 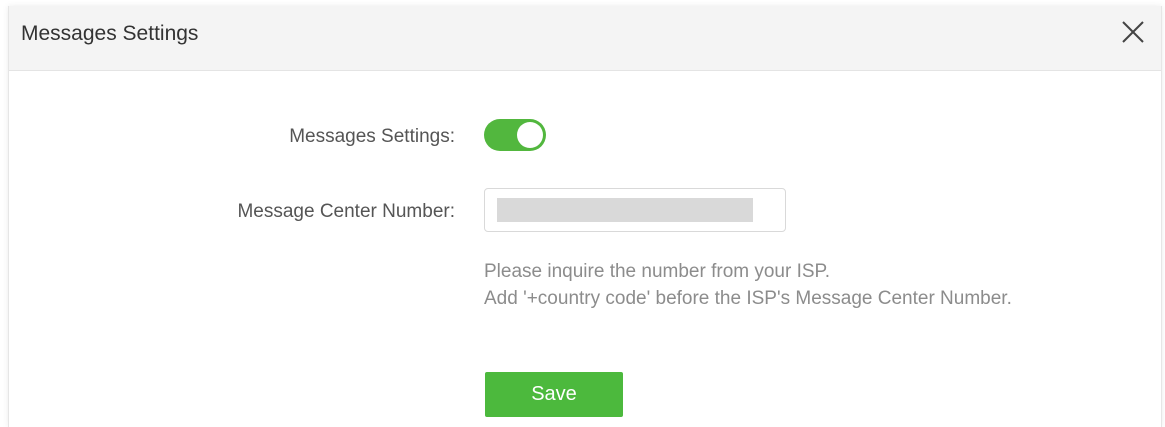 I want to click on message-center-number-label: Message Center Number:, so click(x=346, y=211).